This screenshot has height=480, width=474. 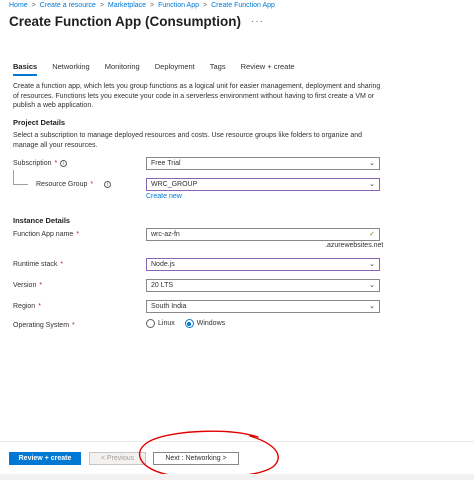 I want to click on version-label-text: Version, so click(x=25, y=285).